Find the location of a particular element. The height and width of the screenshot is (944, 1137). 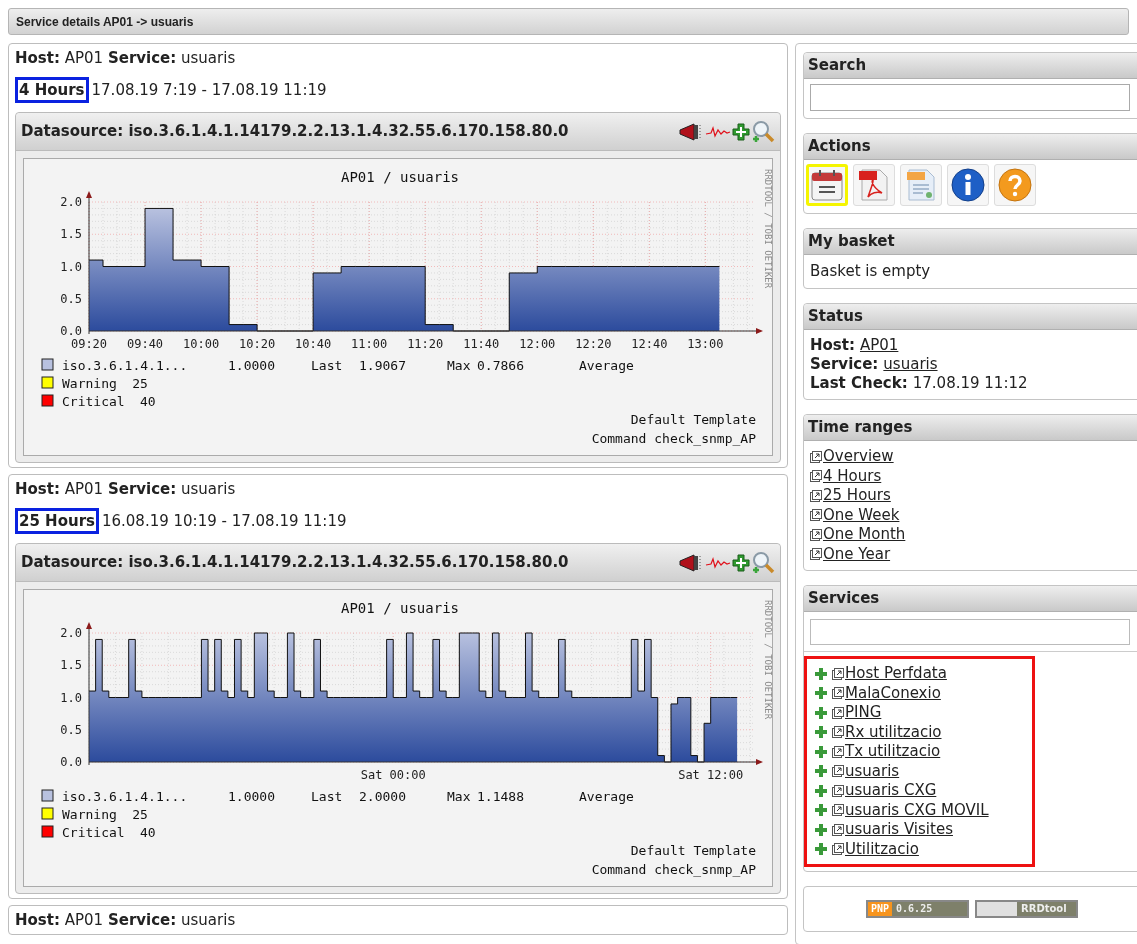

time-range-link: 4 Hours is located at coordinates (852, 476).